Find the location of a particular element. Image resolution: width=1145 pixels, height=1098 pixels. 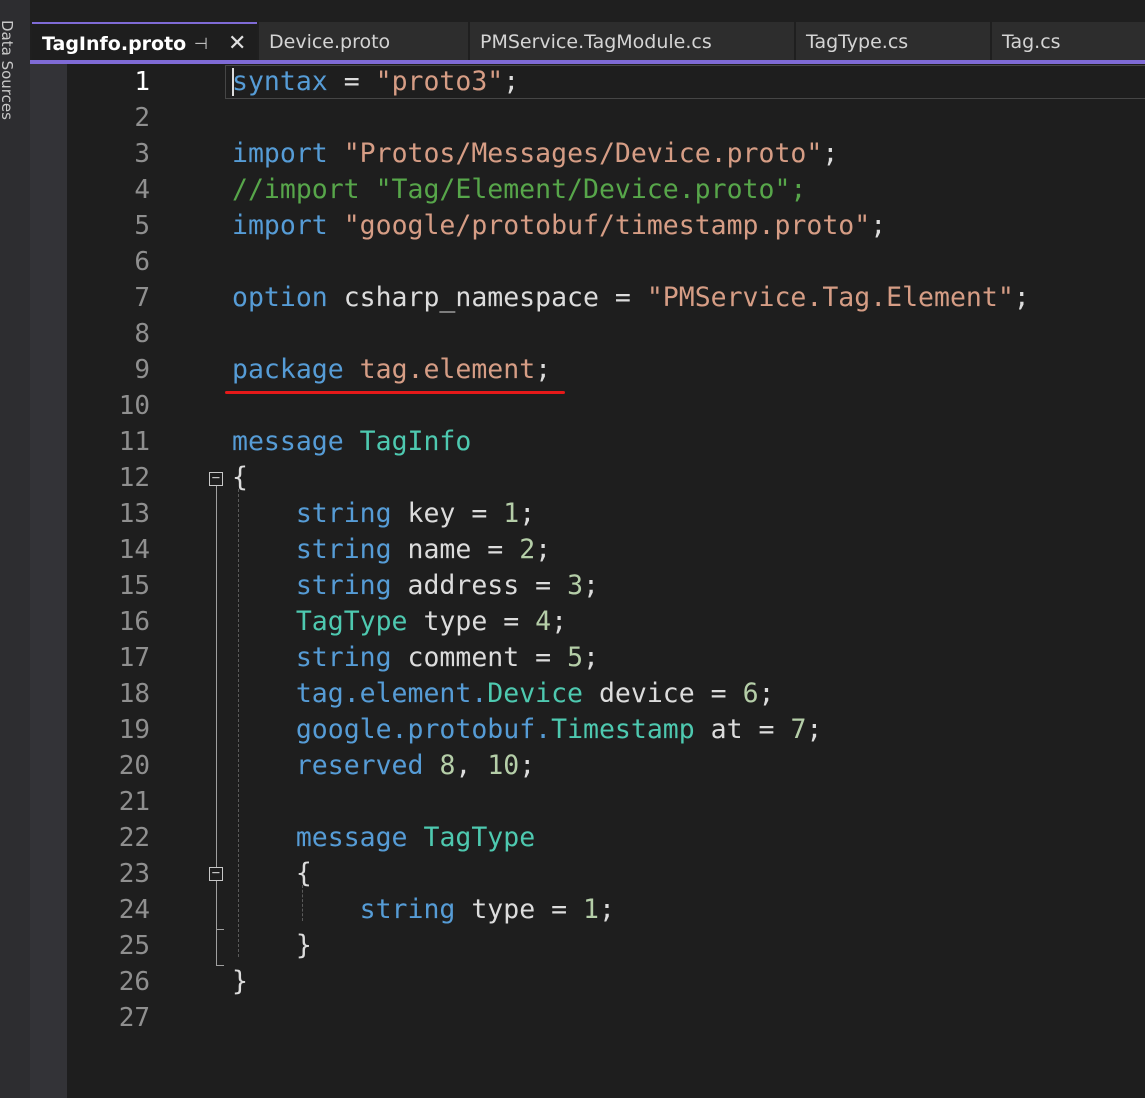

code-line: 6 is located at coordinates (587, 262).